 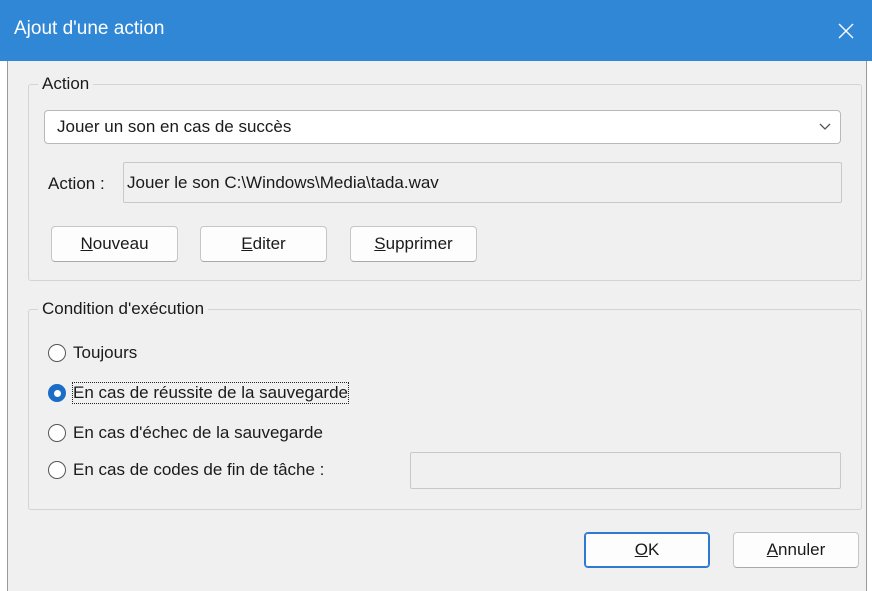 What do you see at coordinates (89, 28) in the screenshot?
I see `window-title: Ajout d'une action` at bounding box center [89, 28].